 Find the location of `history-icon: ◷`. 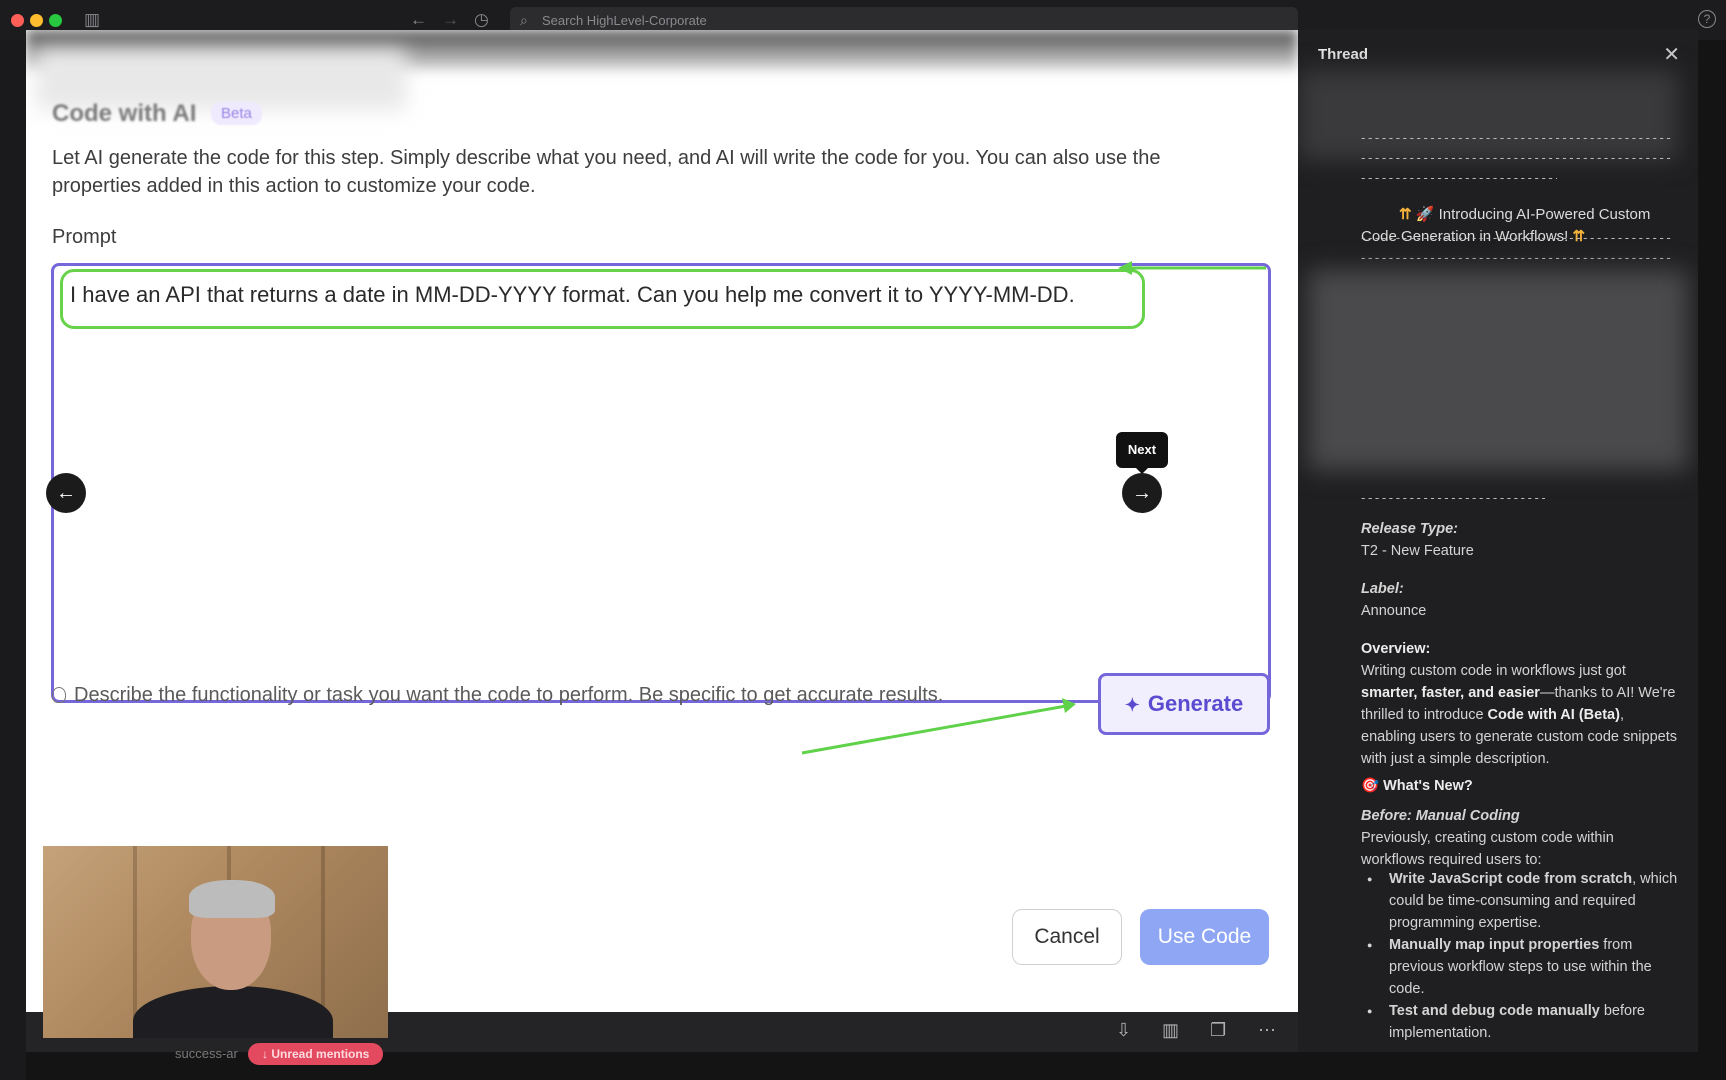

history-icon: ◷ is located at coordinates (481, 20).